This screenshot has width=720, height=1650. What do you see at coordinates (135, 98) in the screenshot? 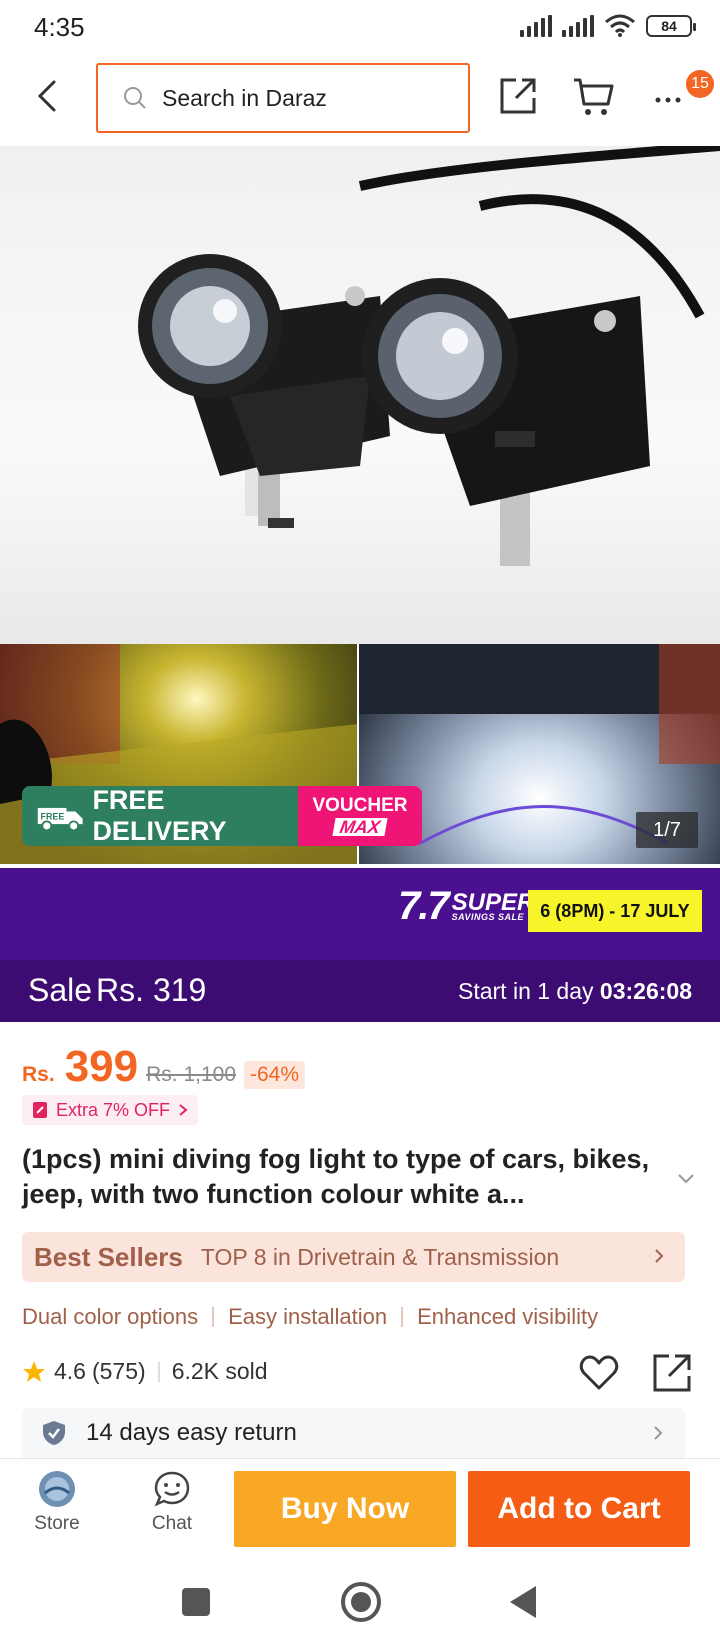
I see `search-icon` at bounding box center [135, 98].